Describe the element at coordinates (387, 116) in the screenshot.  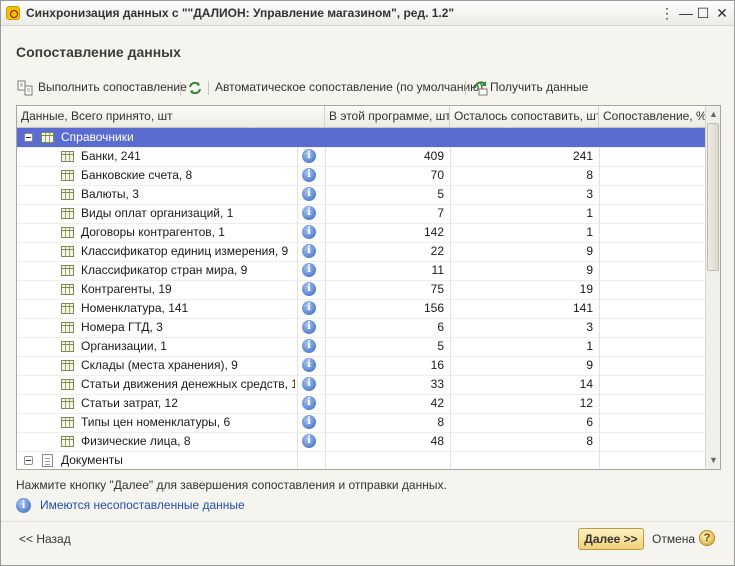
I see `column-header-in-program: В этой программе, шт` at that location.